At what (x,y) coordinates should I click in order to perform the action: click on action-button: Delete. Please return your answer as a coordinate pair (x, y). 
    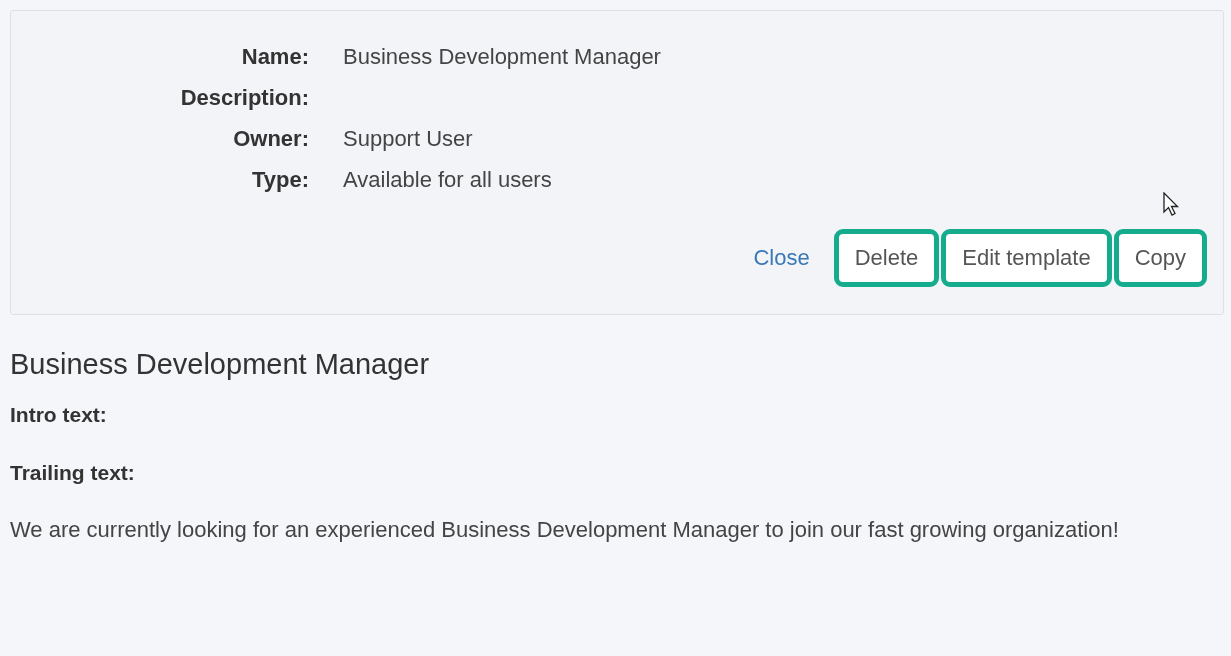
    Looking at the image, I should click on (886, 258).